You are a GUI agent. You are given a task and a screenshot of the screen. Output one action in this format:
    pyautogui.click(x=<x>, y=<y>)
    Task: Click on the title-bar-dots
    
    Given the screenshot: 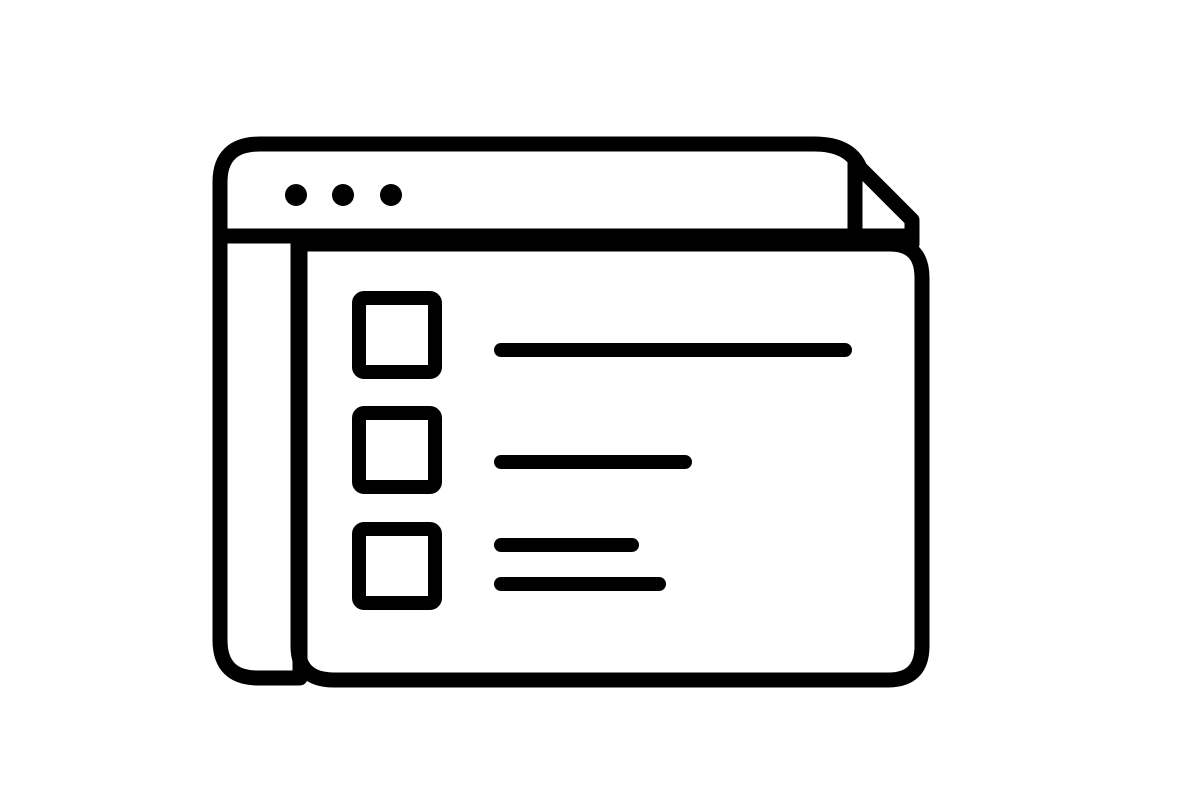 What is the action you would take?
    pyautogui.click(x=343, y=195)
    